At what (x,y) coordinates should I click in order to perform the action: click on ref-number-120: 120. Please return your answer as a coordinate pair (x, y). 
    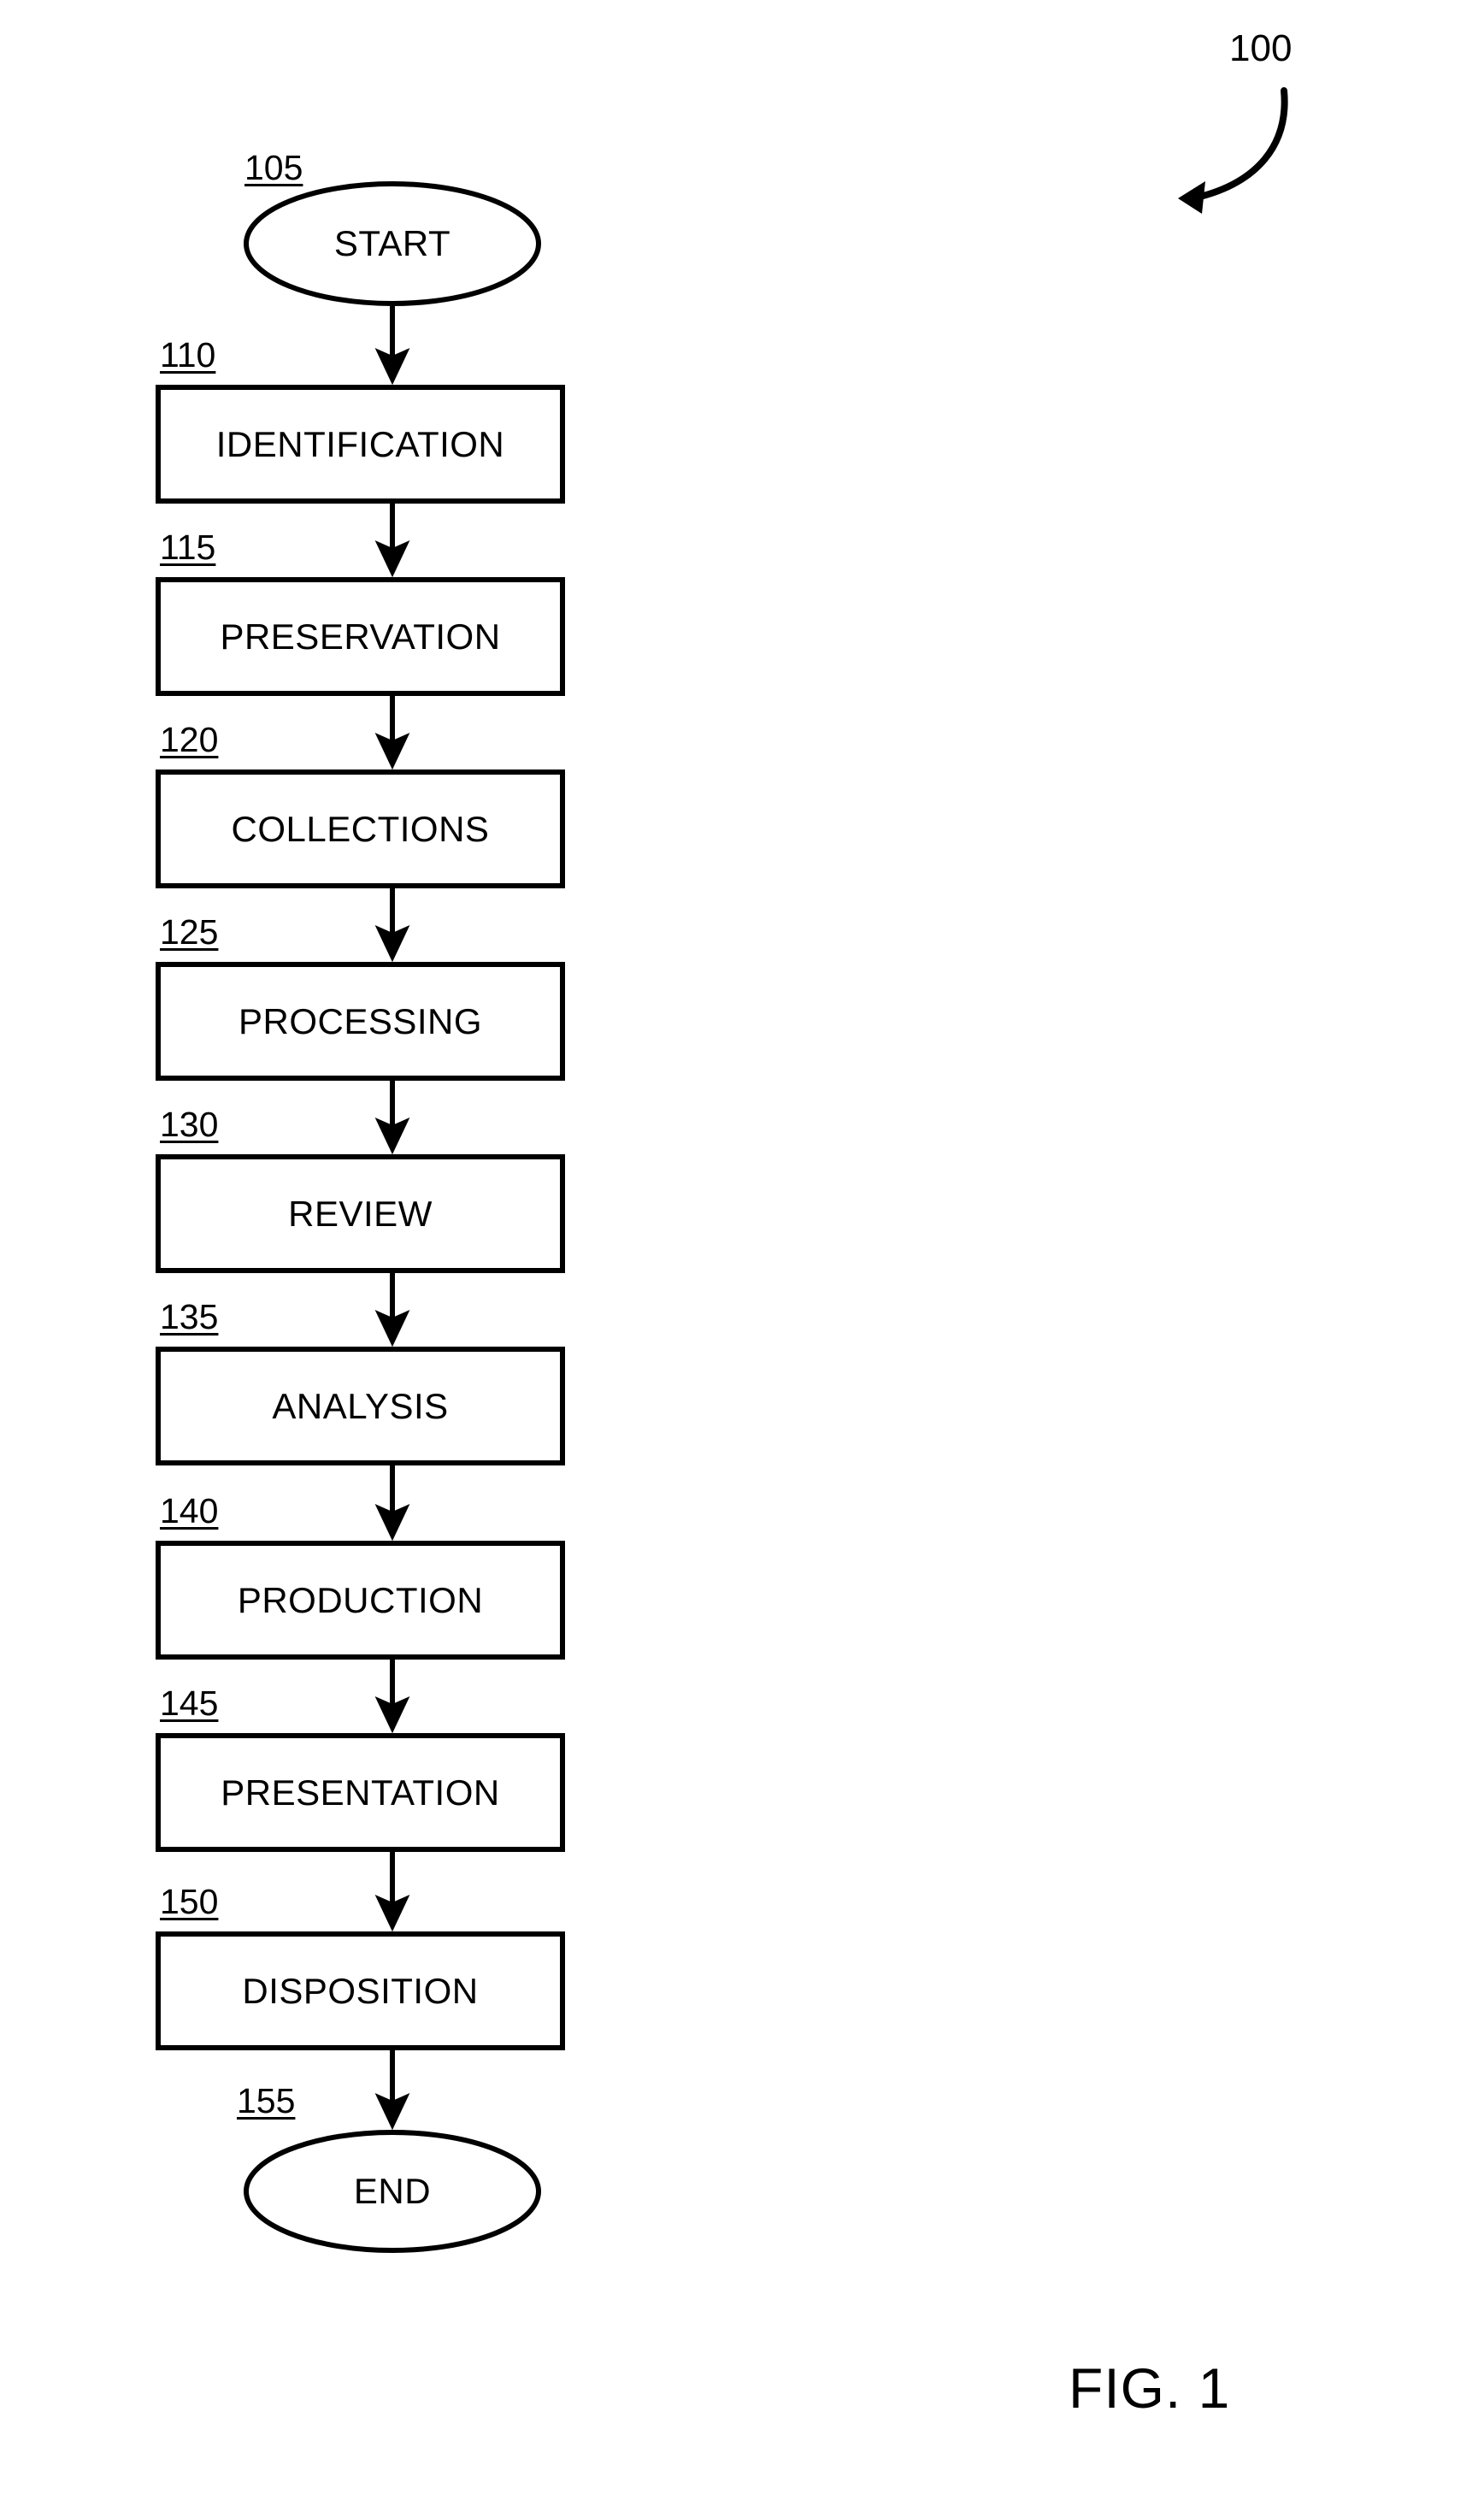
    Looking at the image, I should click on (189, 739).